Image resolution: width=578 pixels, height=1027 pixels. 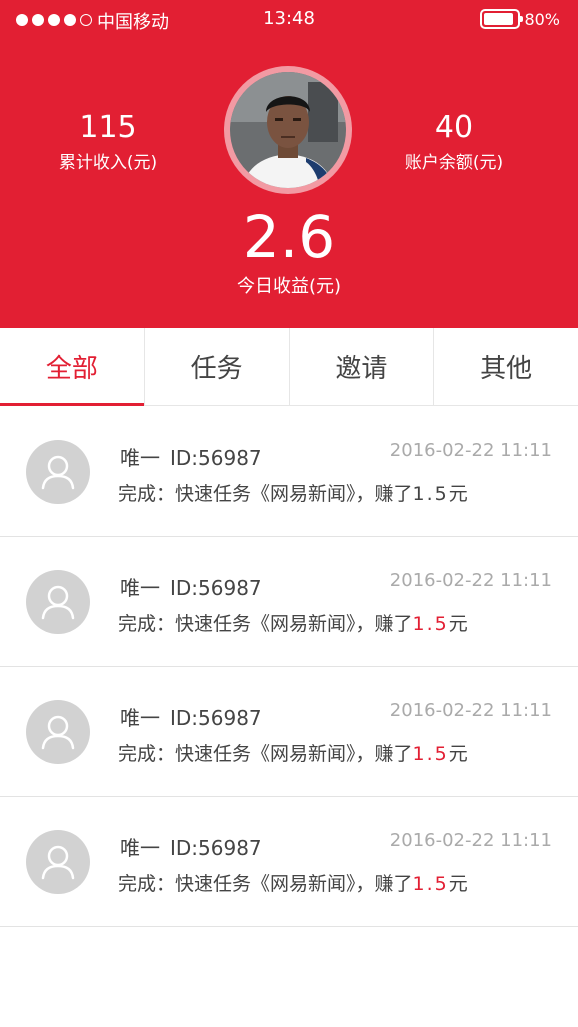 What do you see at coordinates (542, 19) in the screenshot?
I see `battery-percent: 80%` at bounding box center [542, 19].